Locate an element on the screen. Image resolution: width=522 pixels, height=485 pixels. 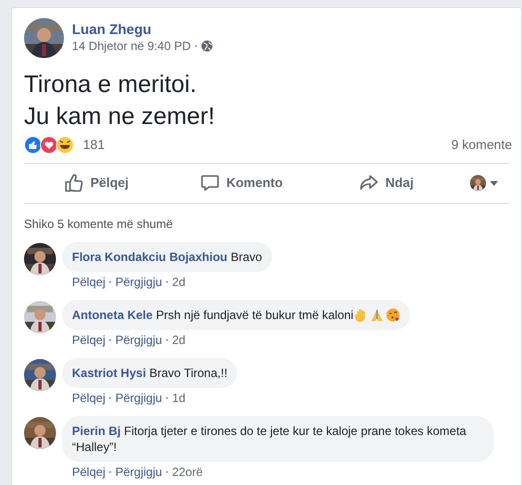
speech-bubble-icon is located at coordinates (210, 183).